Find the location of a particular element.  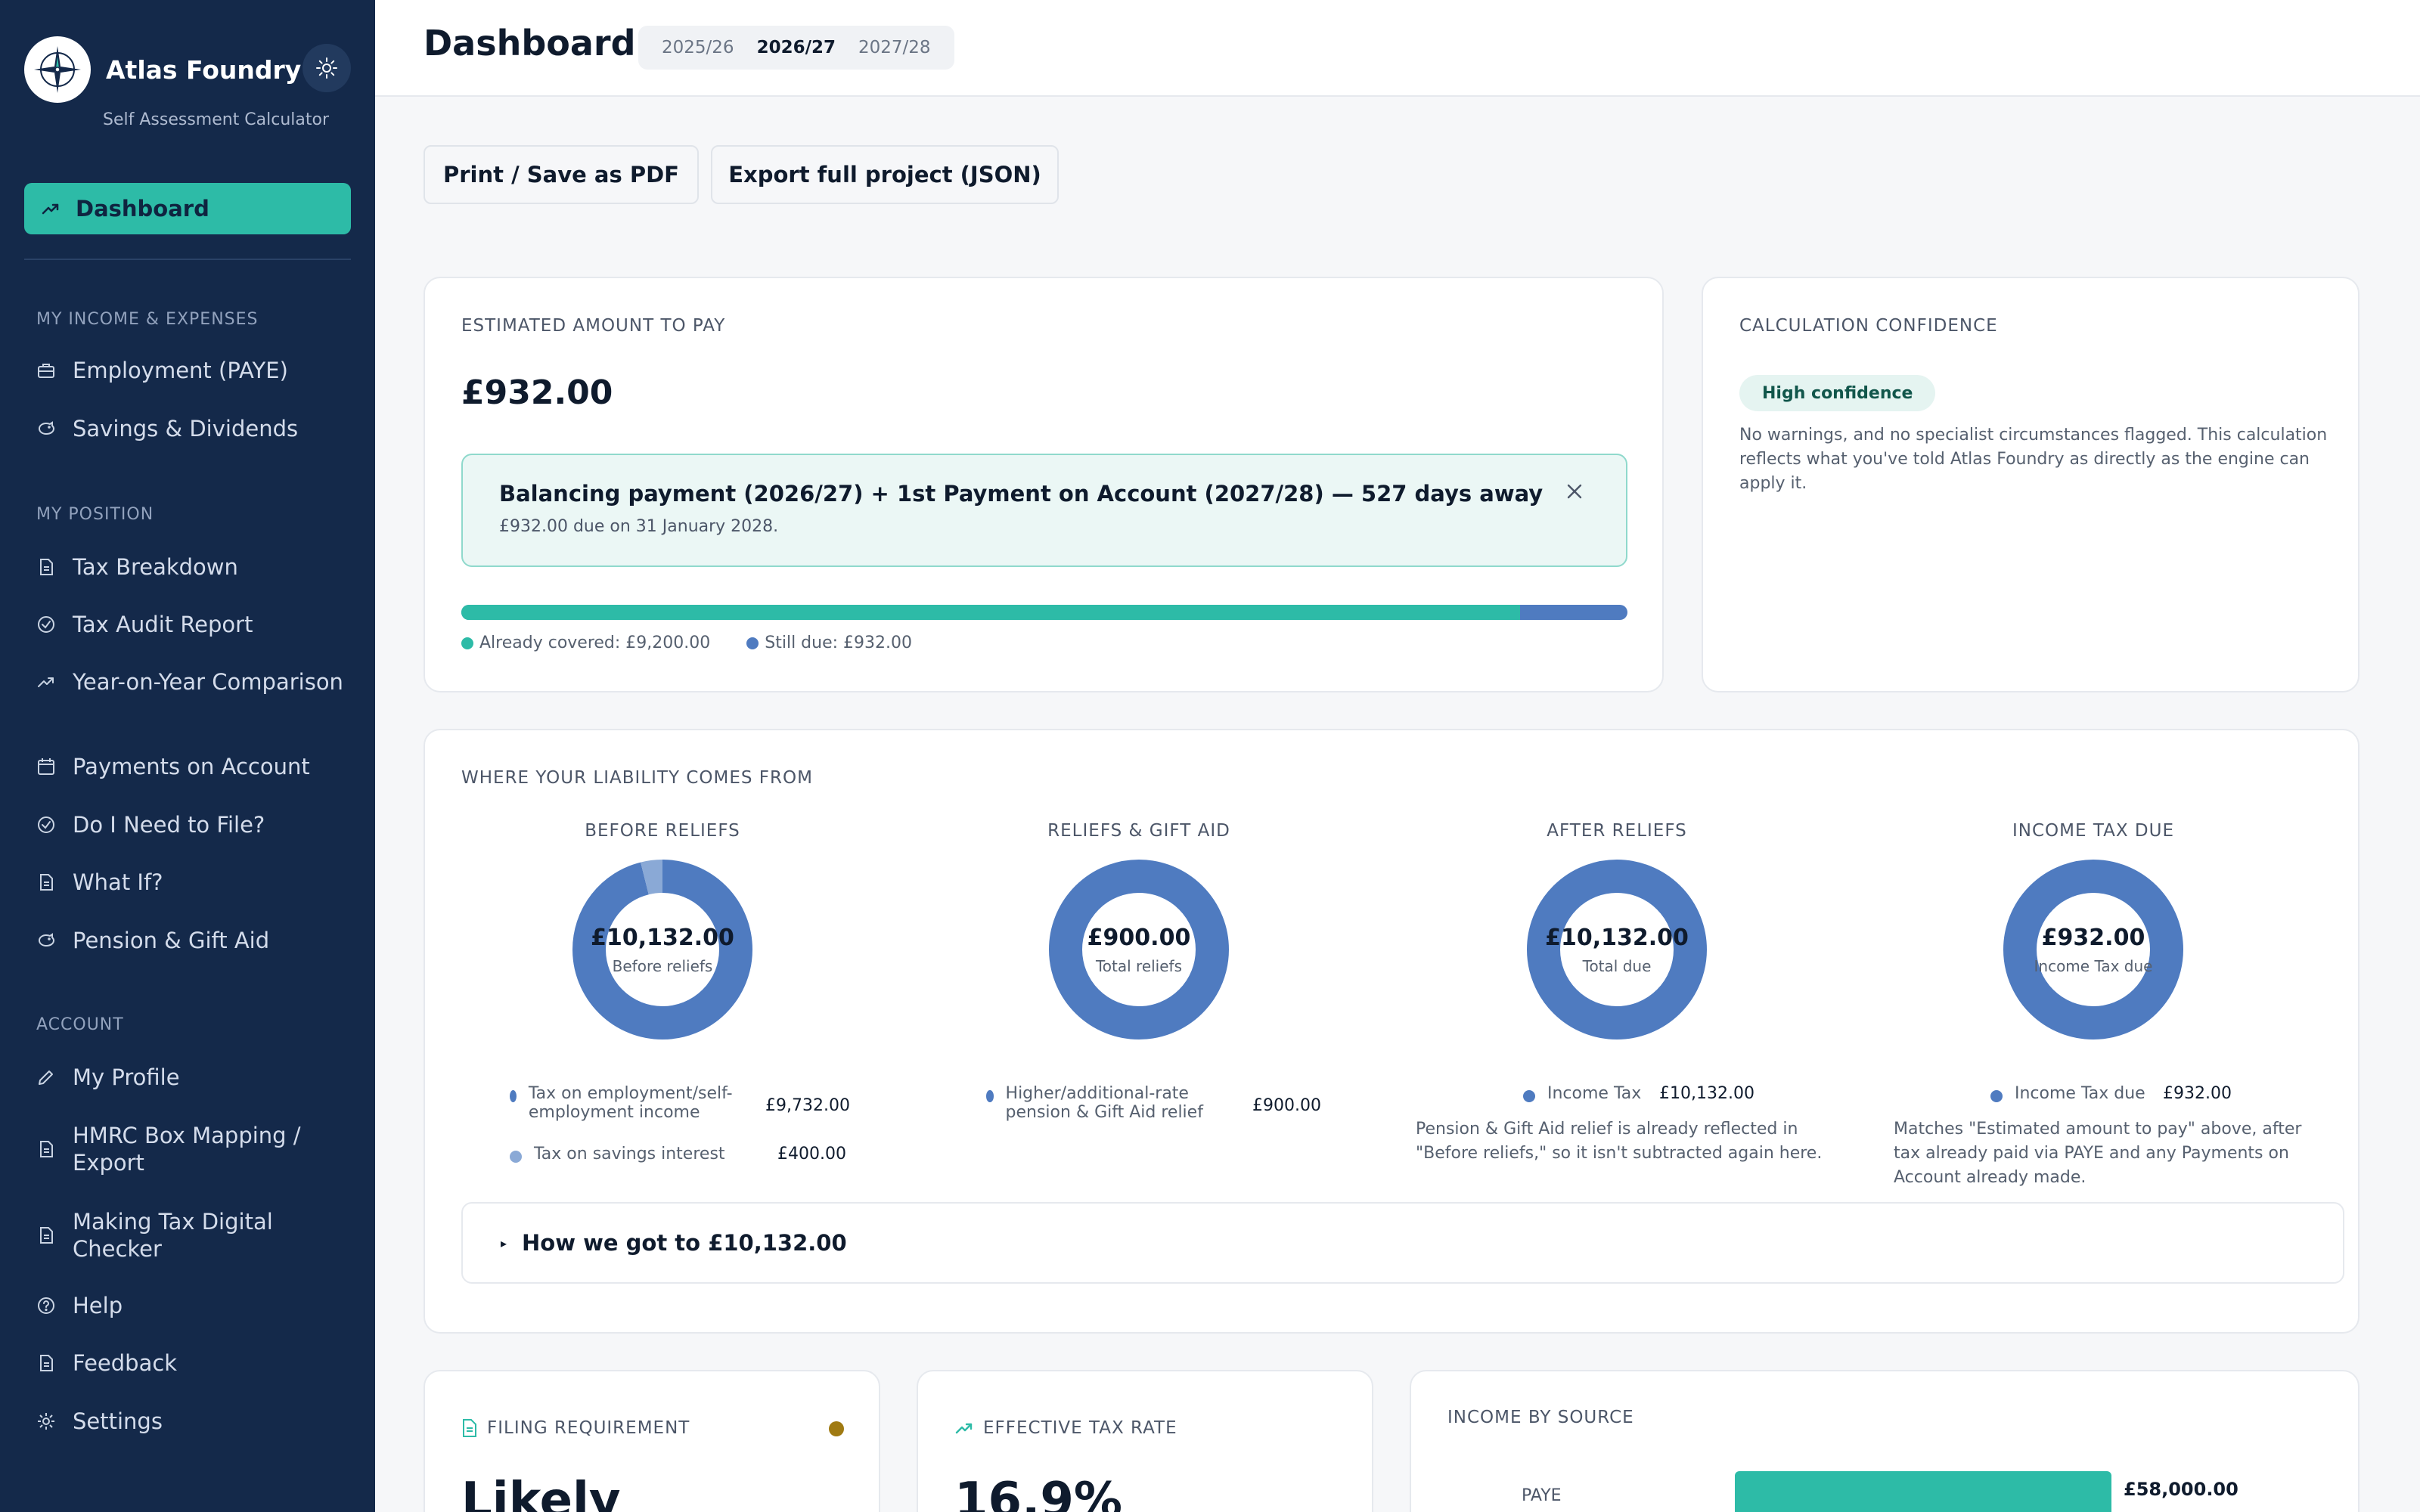

legend-amount: £400.00 is located at coordinates (811, 1154).